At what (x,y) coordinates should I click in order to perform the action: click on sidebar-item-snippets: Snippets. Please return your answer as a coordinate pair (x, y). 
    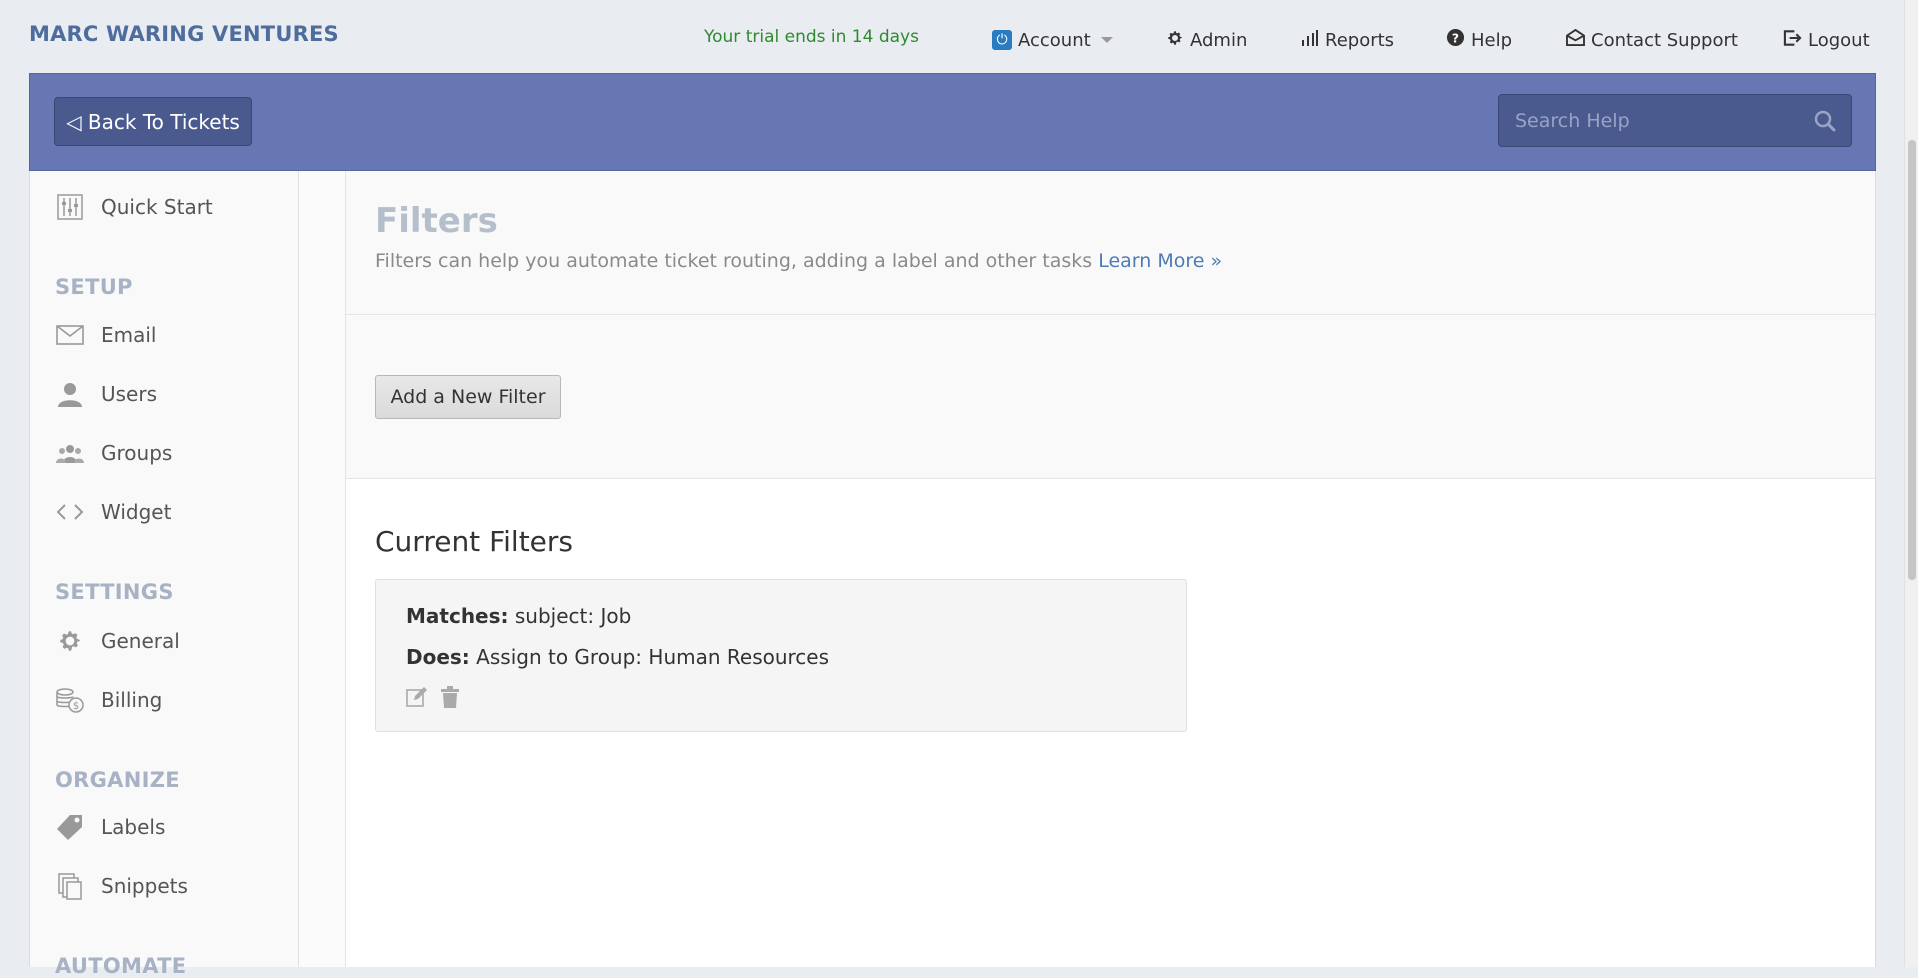
    Looking at the image, I should click on (121, 886).